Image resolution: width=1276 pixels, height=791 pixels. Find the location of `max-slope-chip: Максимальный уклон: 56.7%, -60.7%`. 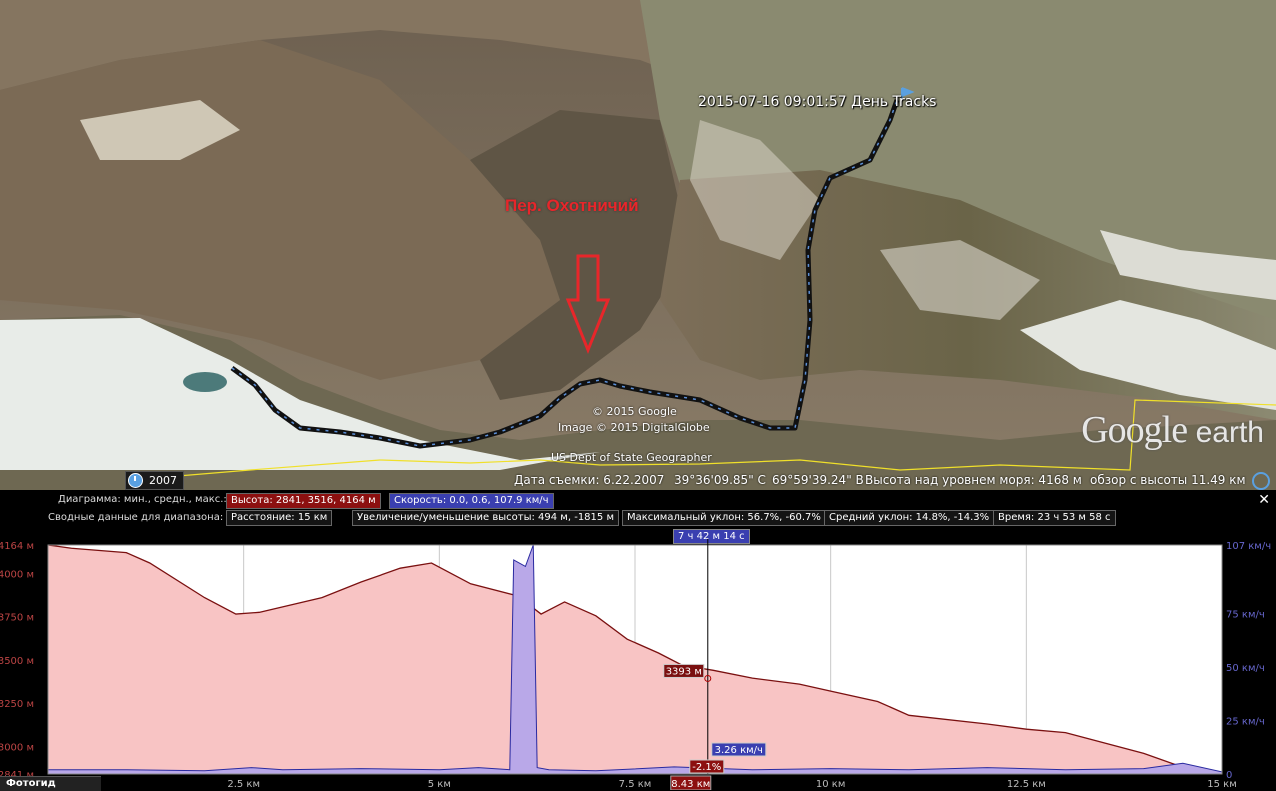

max-slope-chip: Максимальный уклон: 56.7%, -60.7% is located at coordinates (724, 518).